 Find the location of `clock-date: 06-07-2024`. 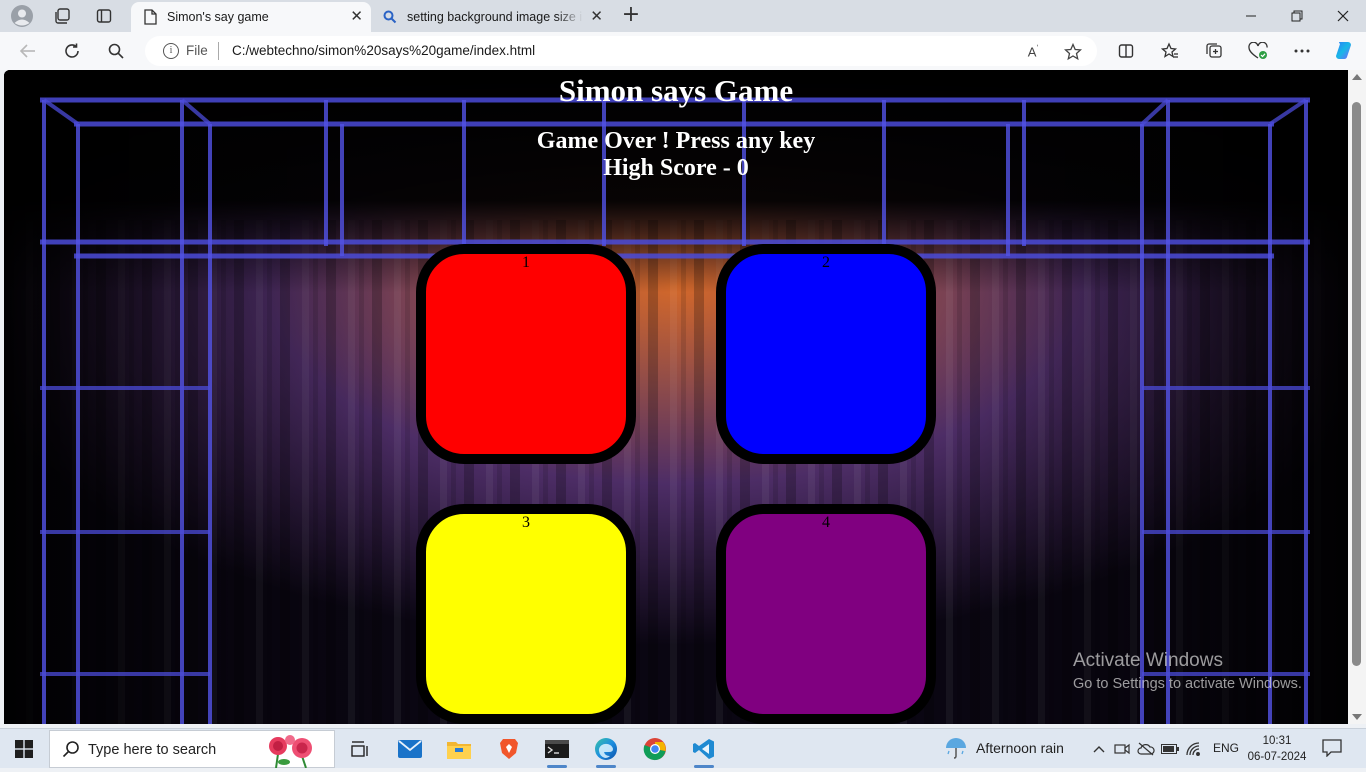

clock-date: 06-07-2024 is located at coordinates (1277, 757).